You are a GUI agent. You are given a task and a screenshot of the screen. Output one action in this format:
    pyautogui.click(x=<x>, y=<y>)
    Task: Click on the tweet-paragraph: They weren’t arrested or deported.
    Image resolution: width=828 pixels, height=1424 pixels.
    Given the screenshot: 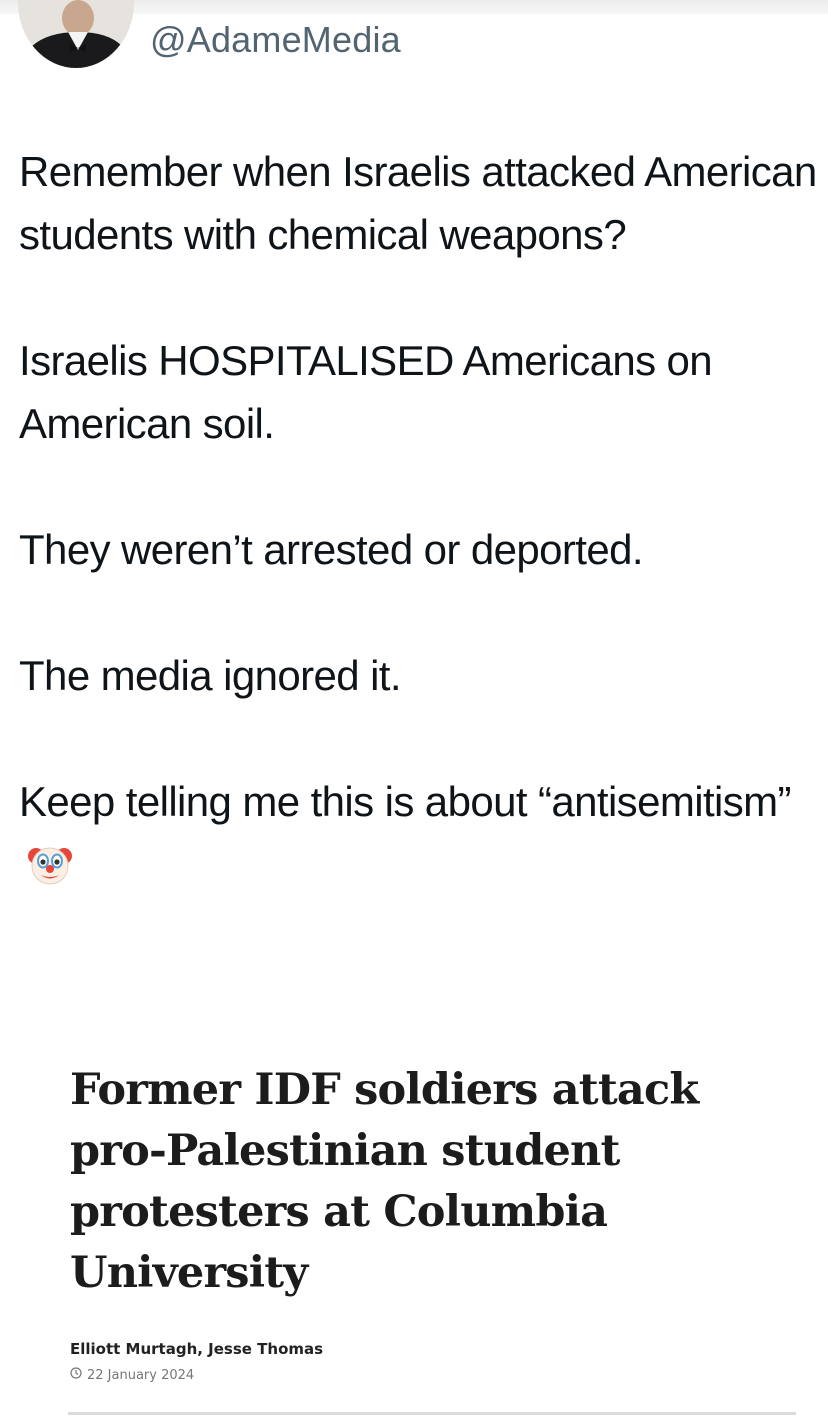 What is the action you would take?
    pyautogui.click(x=331, y=549)
    